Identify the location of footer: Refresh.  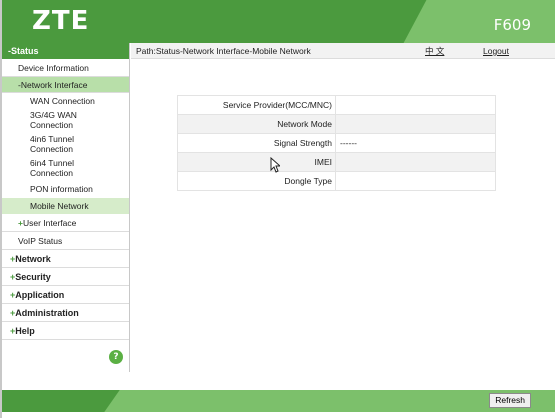
(278, 395).